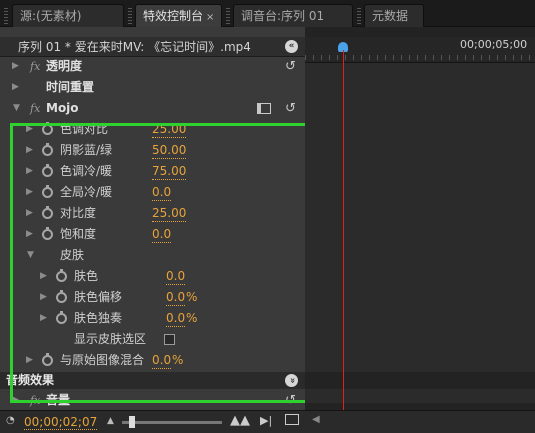 This screenshot has width=535, height=433. Describe the element at coordinates (264, 108) in the screenshot. I see `effect-options-icon` at that location.